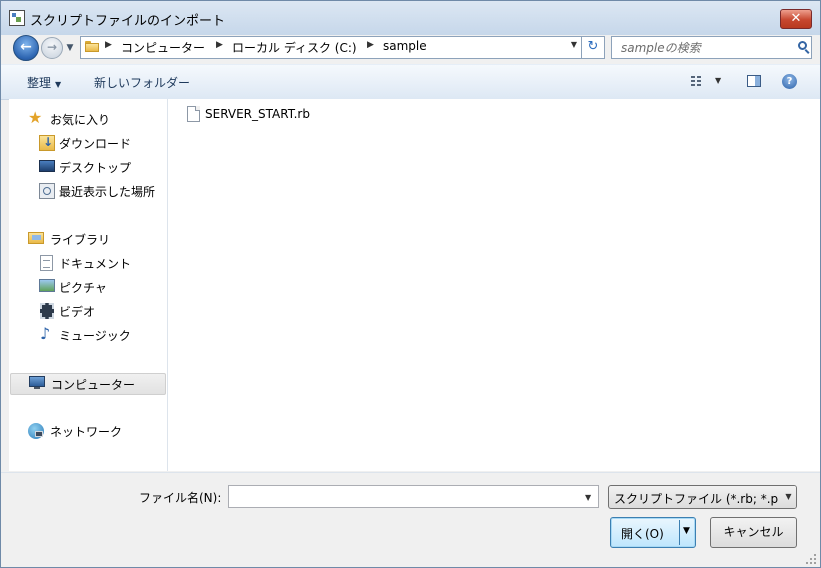  What do you see at coordinates (180, 498) in the screenshot?
I see `filename-label: ファイル名(N):` at bounding box center [180, 498].